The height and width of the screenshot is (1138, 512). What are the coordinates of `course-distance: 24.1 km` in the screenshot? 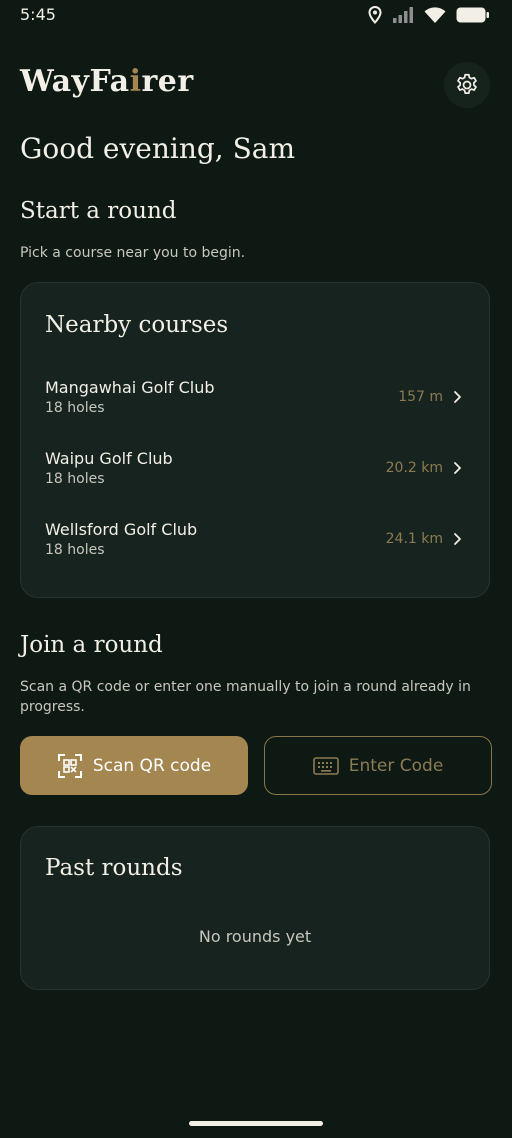 It's located at (414, 539).